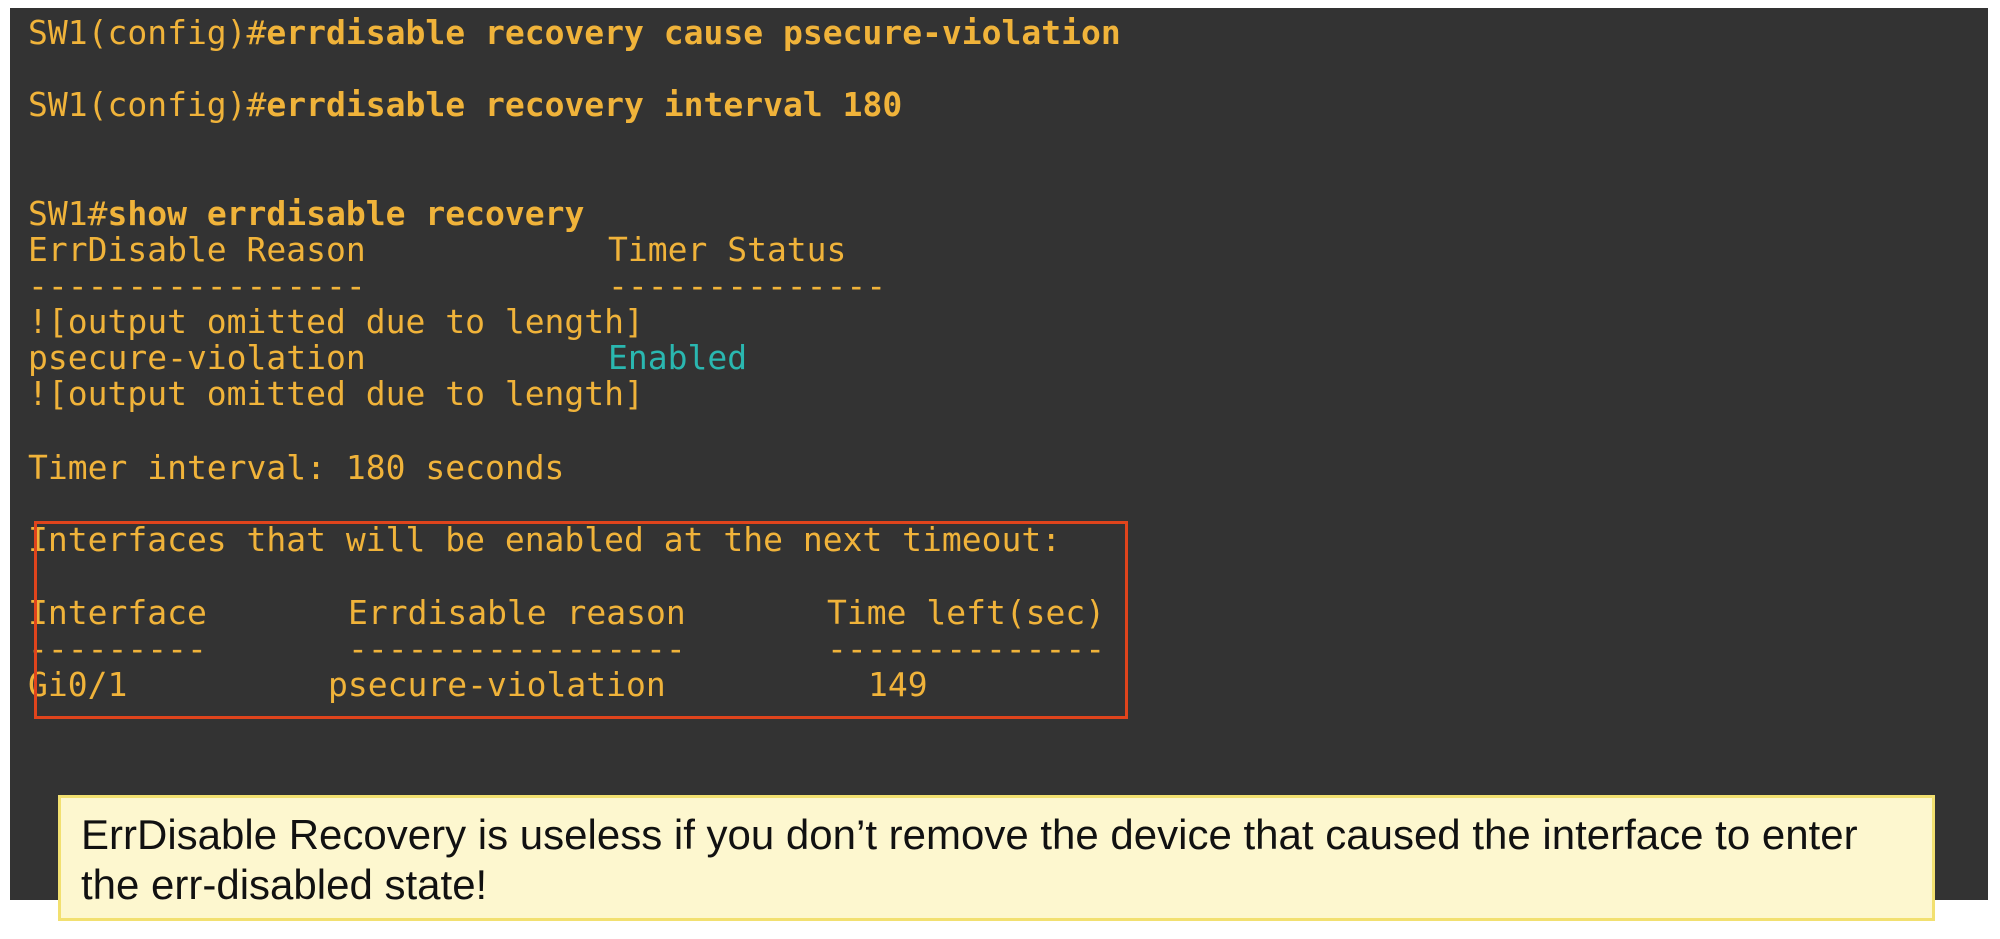 The height and width of the screenshot is (939, 2000). Describe the element at coordinates (581, 620) in the screenshot. I see `highlight-box` at that location.